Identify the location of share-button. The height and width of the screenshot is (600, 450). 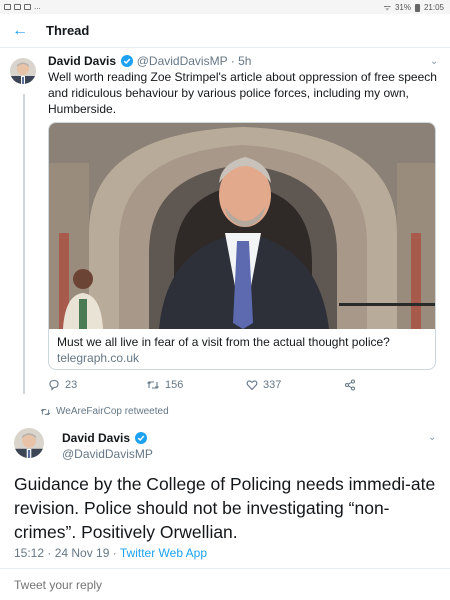
(350, 385).